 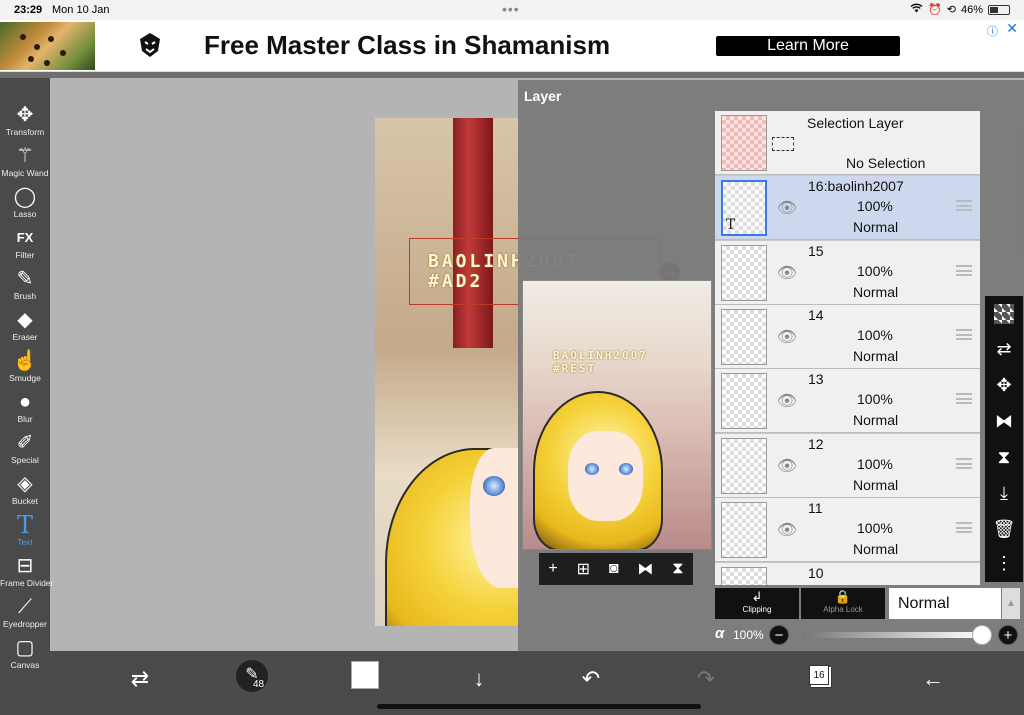 What do you see at coordinates (916, 9) in the screenshot?
I see `wifi-icon` at bounding box center [916, 9].